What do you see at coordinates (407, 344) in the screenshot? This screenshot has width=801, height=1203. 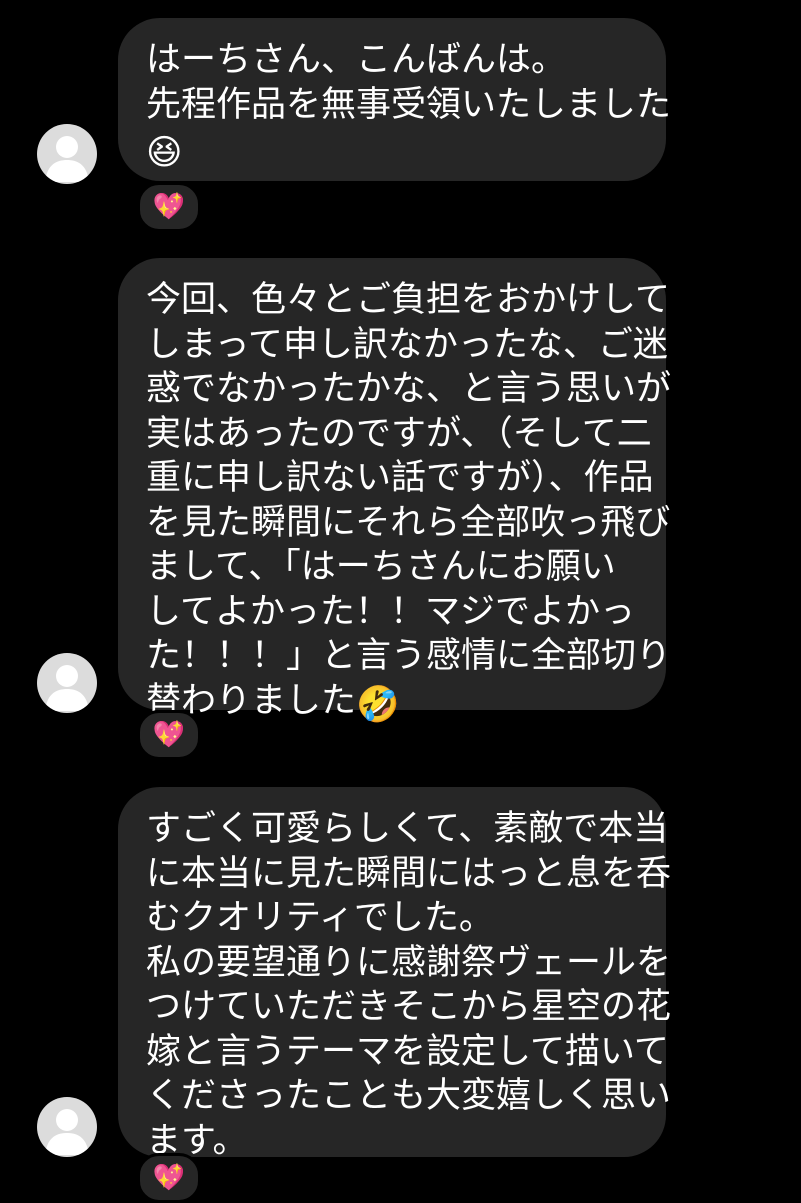 I see `message-line: しまって申し訳なかったな、ご迷` at bounding box center [407, 344].